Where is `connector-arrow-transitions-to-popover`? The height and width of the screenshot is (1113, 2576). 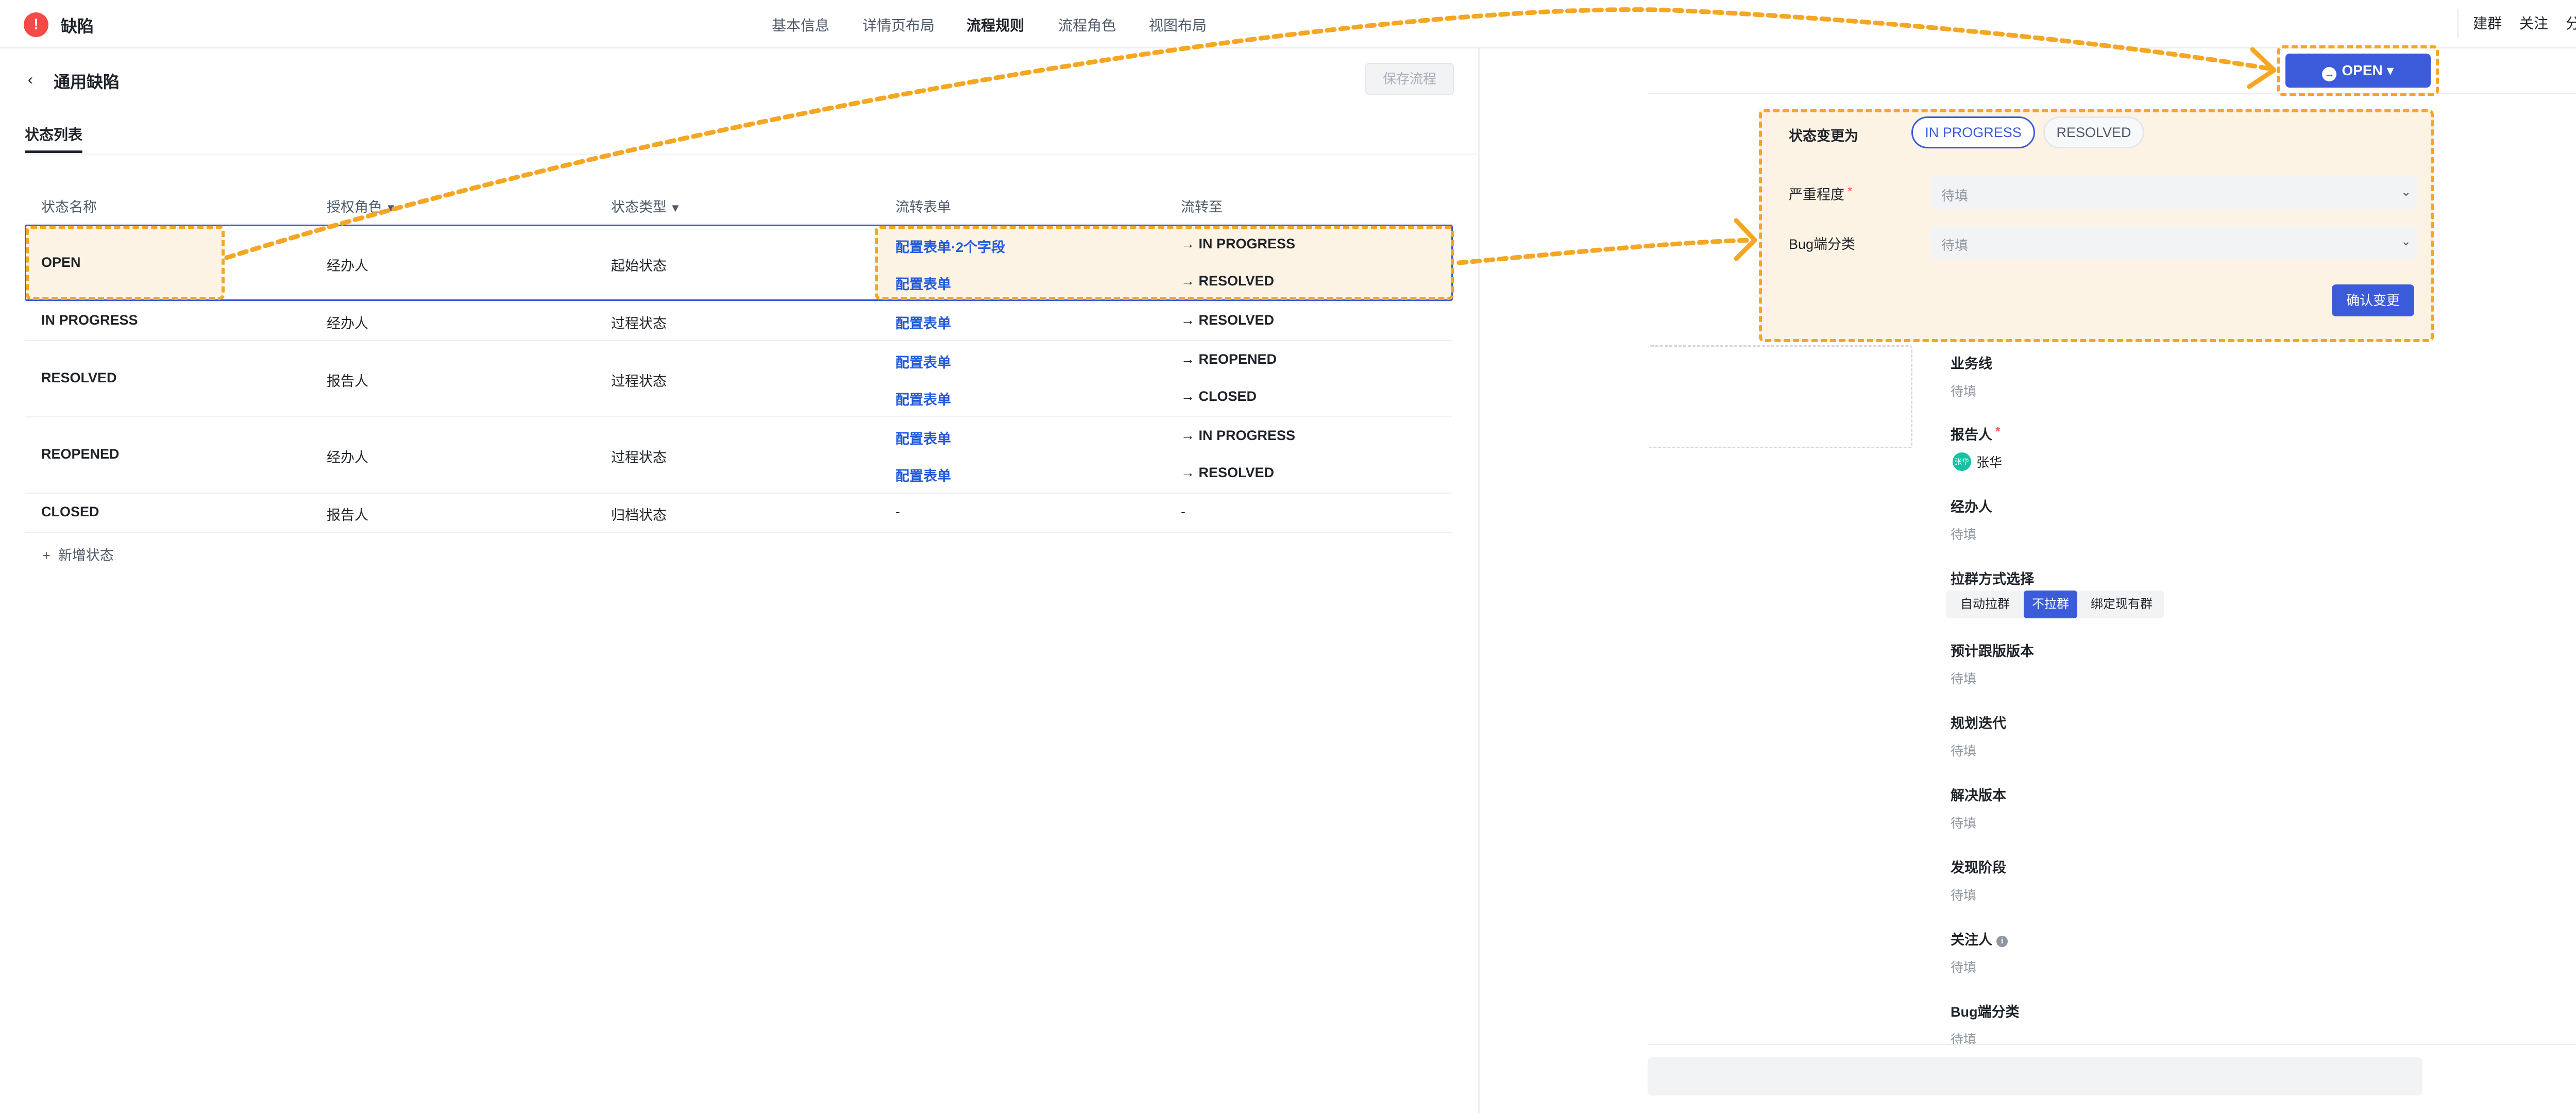 connector-arrow-transitions-to-popover is located at coordinates (1605, 251).